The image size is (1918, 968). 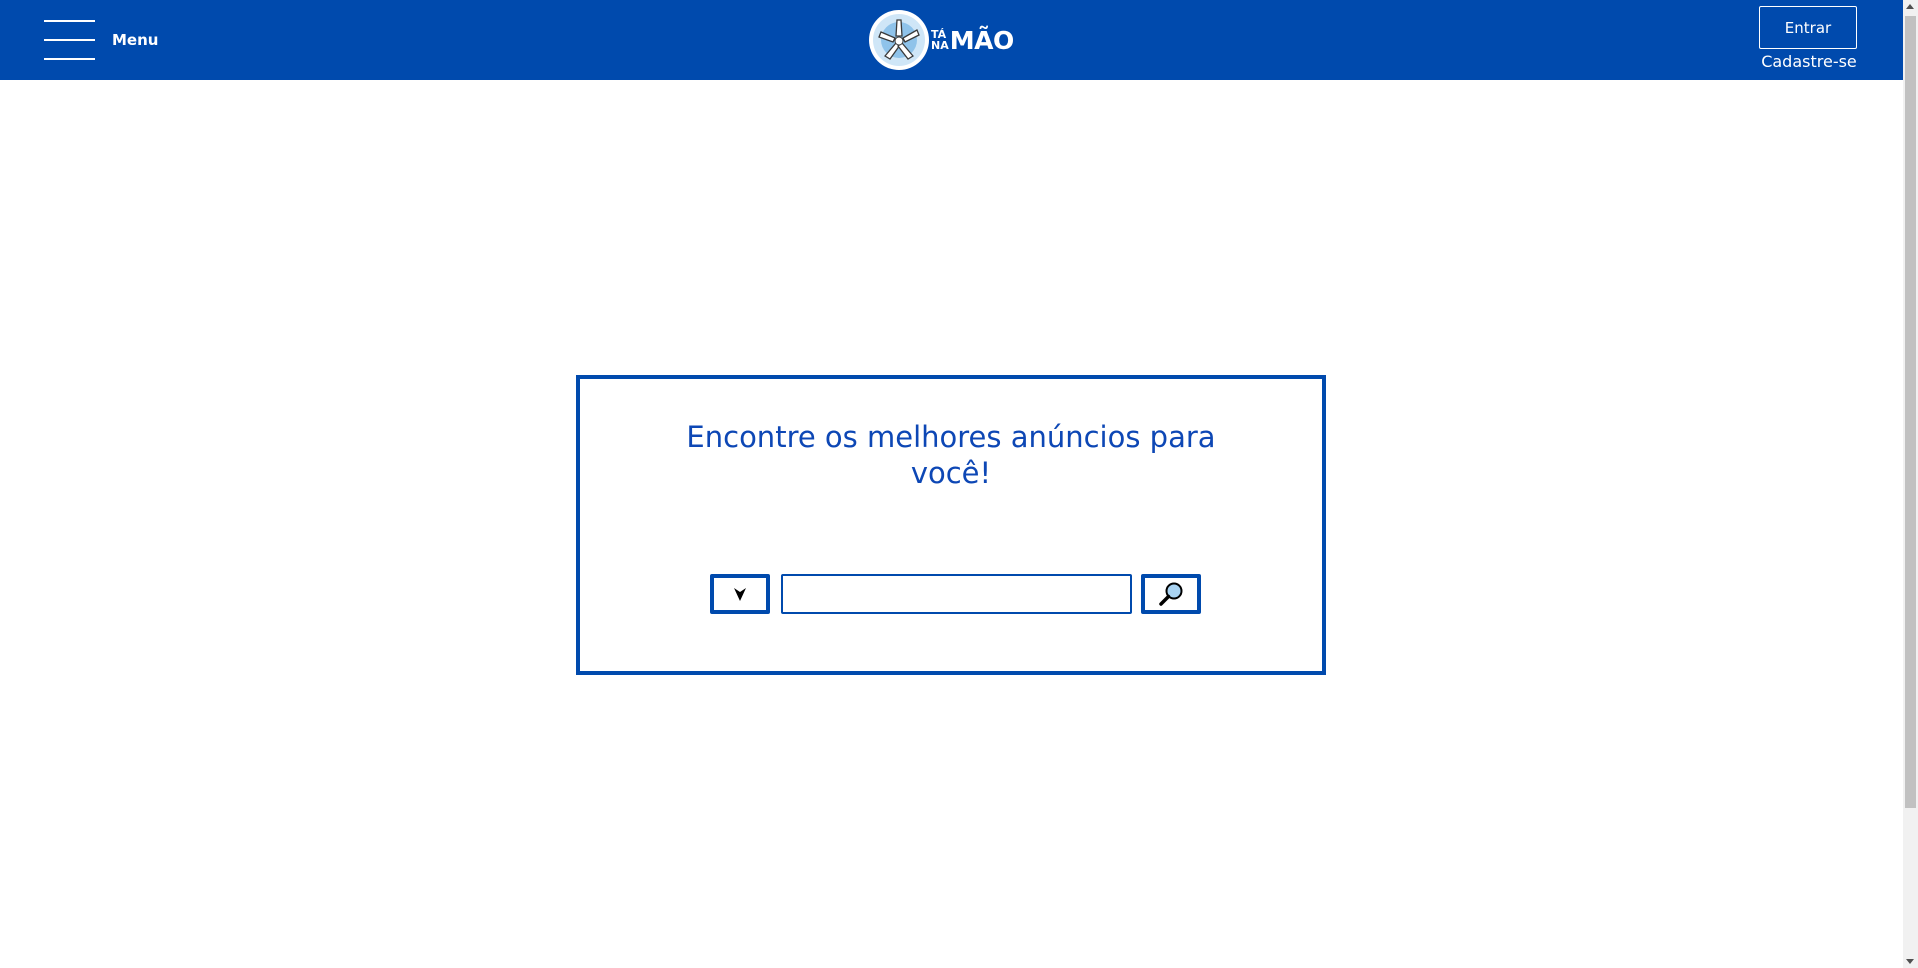 What do you see at coordinates (1910, 412) in the screenshot?
I see `scrollbar-thumb` at bounding box center [1910, 412].